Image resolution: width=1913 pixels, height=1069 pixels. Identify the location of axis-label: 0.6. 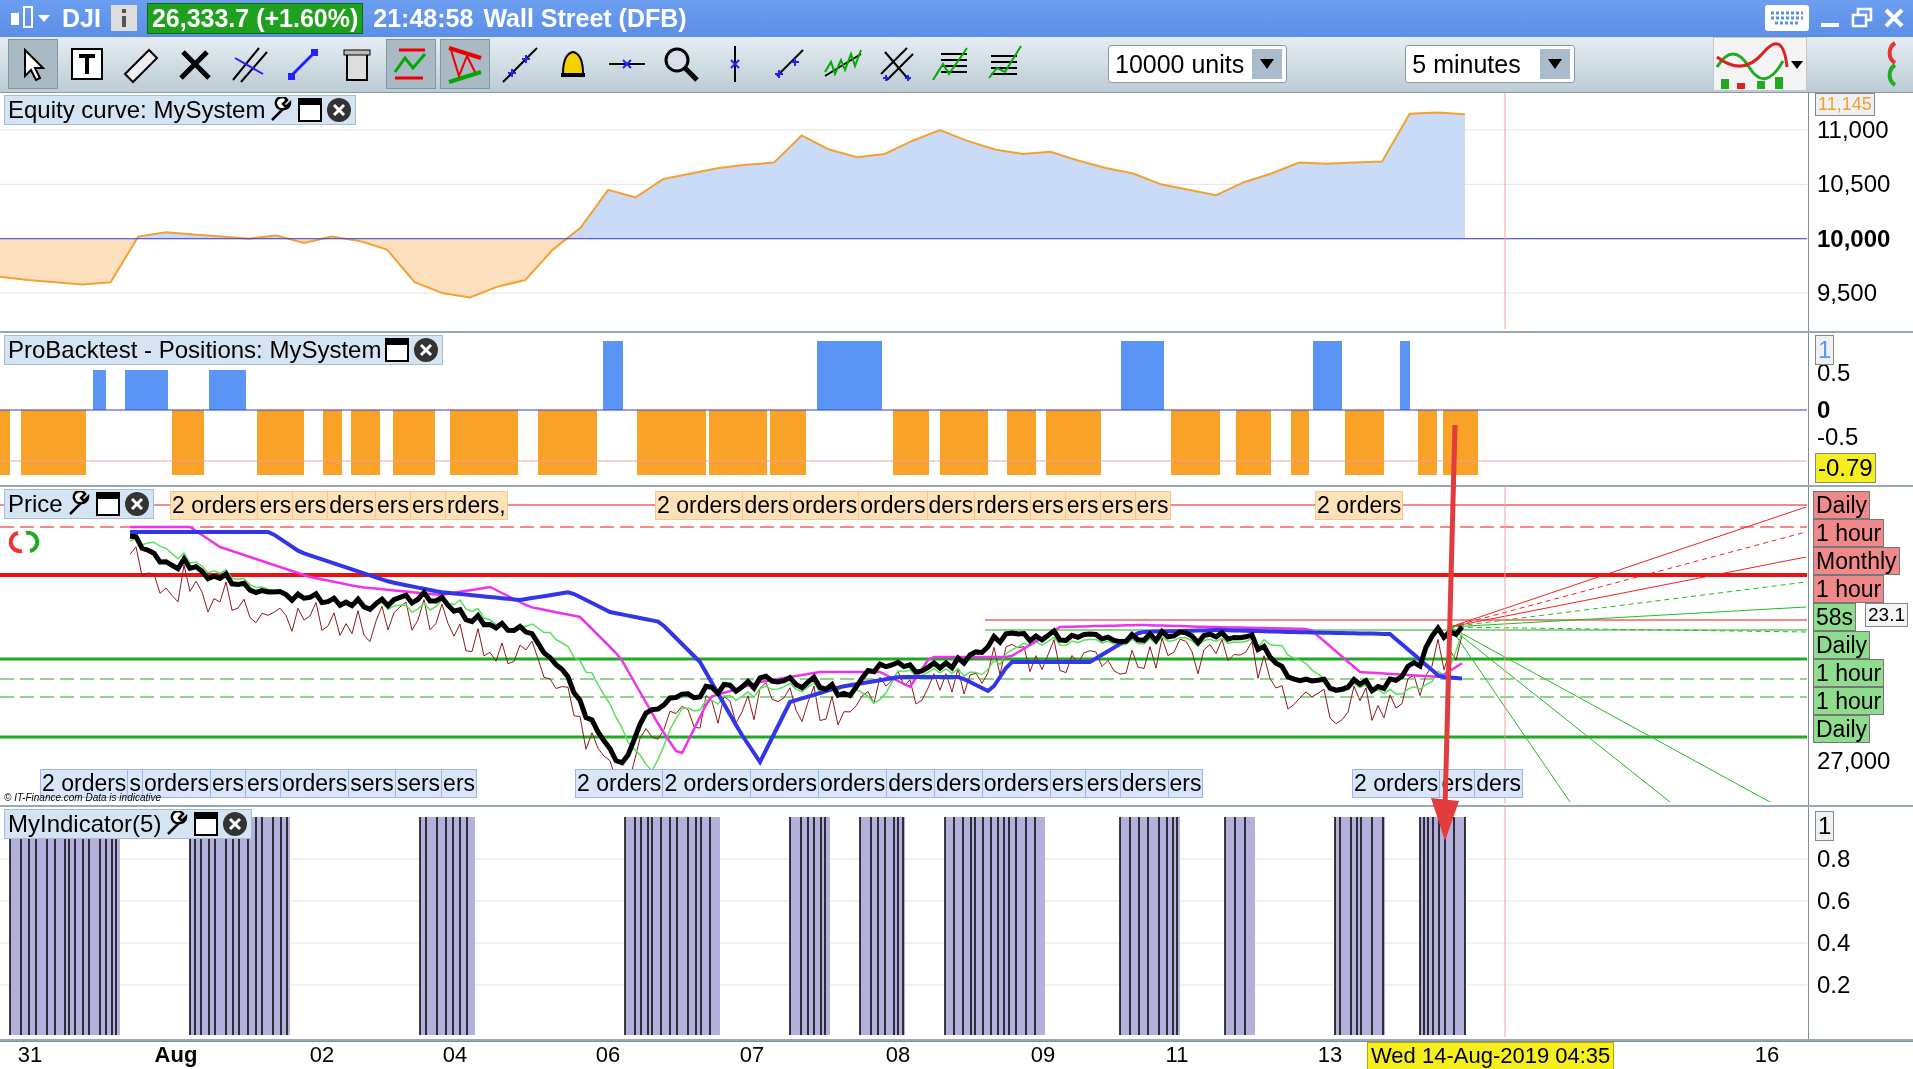
(1834, 901).